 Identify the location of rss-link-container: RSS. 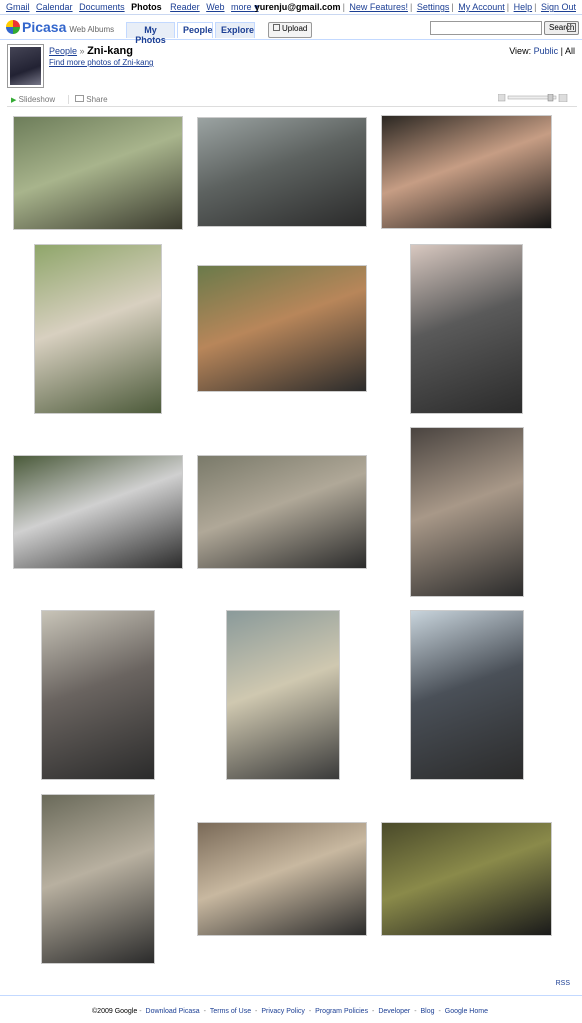
(563, 983).